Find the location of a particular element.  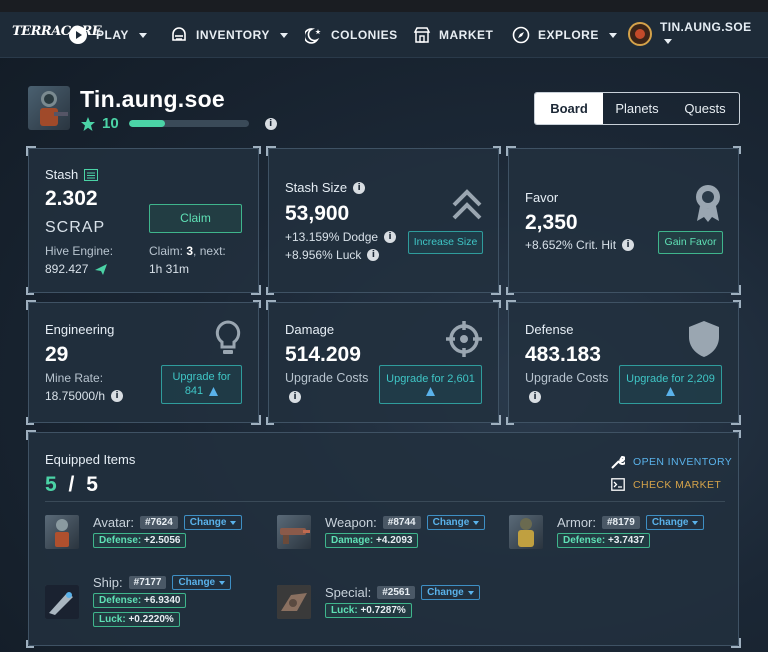

ship-stat1-key: Defense: is located at coordinates (120, 600).